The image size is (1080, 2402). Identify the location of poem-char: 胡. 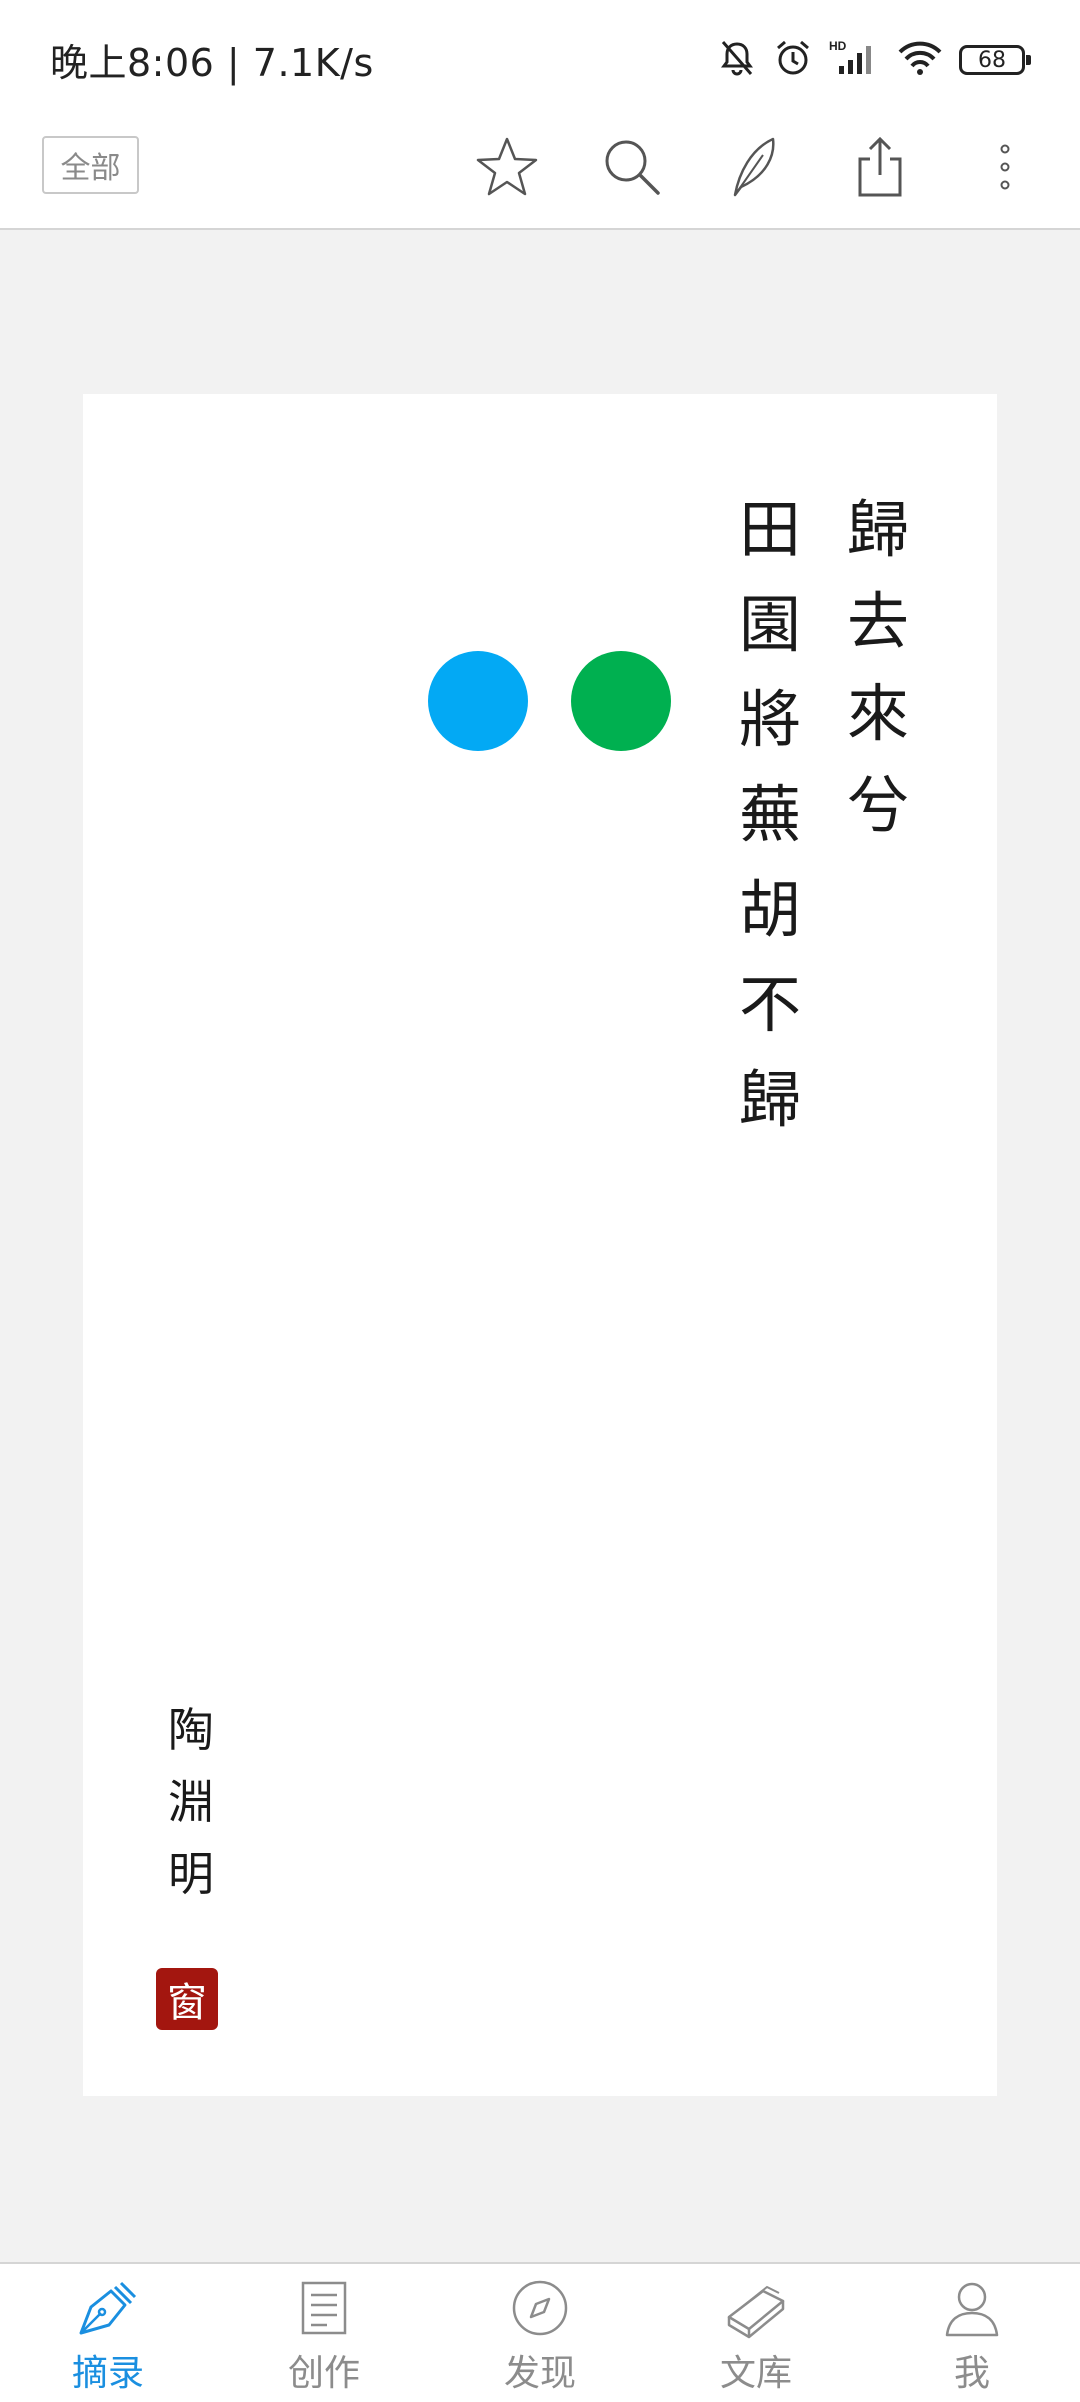
(769, 909).